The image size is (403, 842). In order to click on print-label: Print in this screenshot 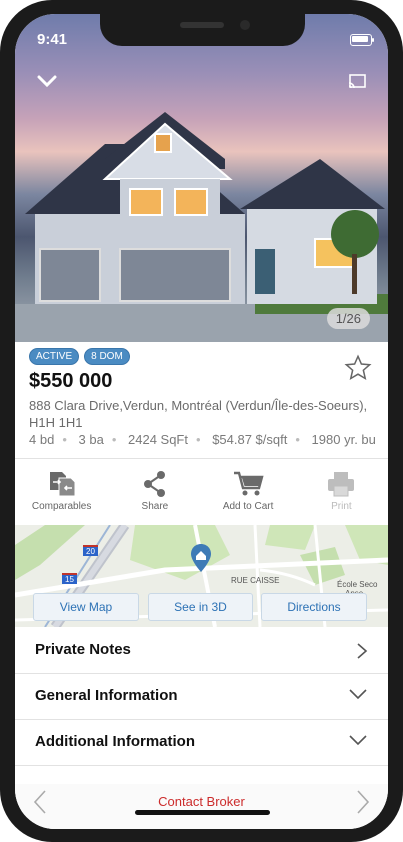, I will do `click(341, 506)`.